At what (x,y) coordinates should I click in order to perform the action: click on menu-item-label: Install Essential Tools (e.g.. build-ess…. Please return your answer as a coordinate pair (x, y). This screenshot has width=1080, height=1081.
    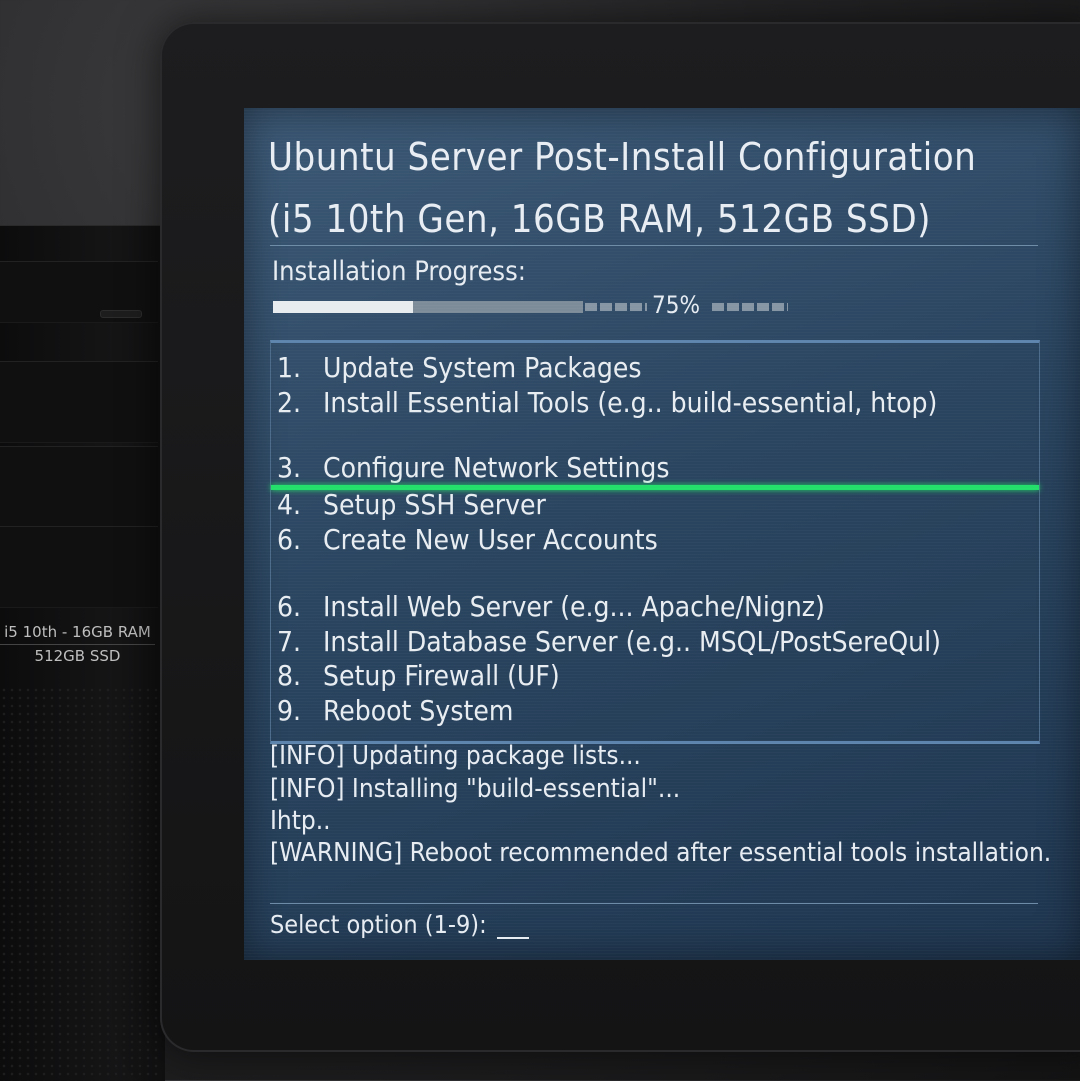
    Looking at the image, I should click on (630, 402).